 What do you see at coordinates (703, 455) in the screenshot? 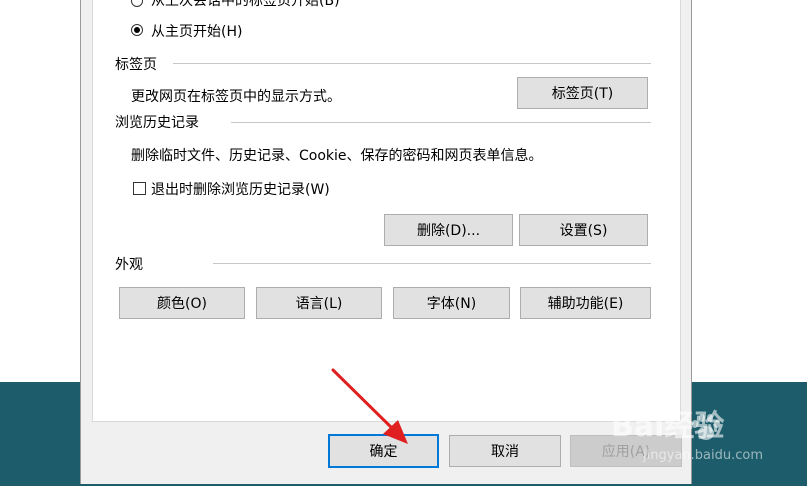
I see `watermark-url: jingyan.baidu.com` at bounding box center [703, 455].